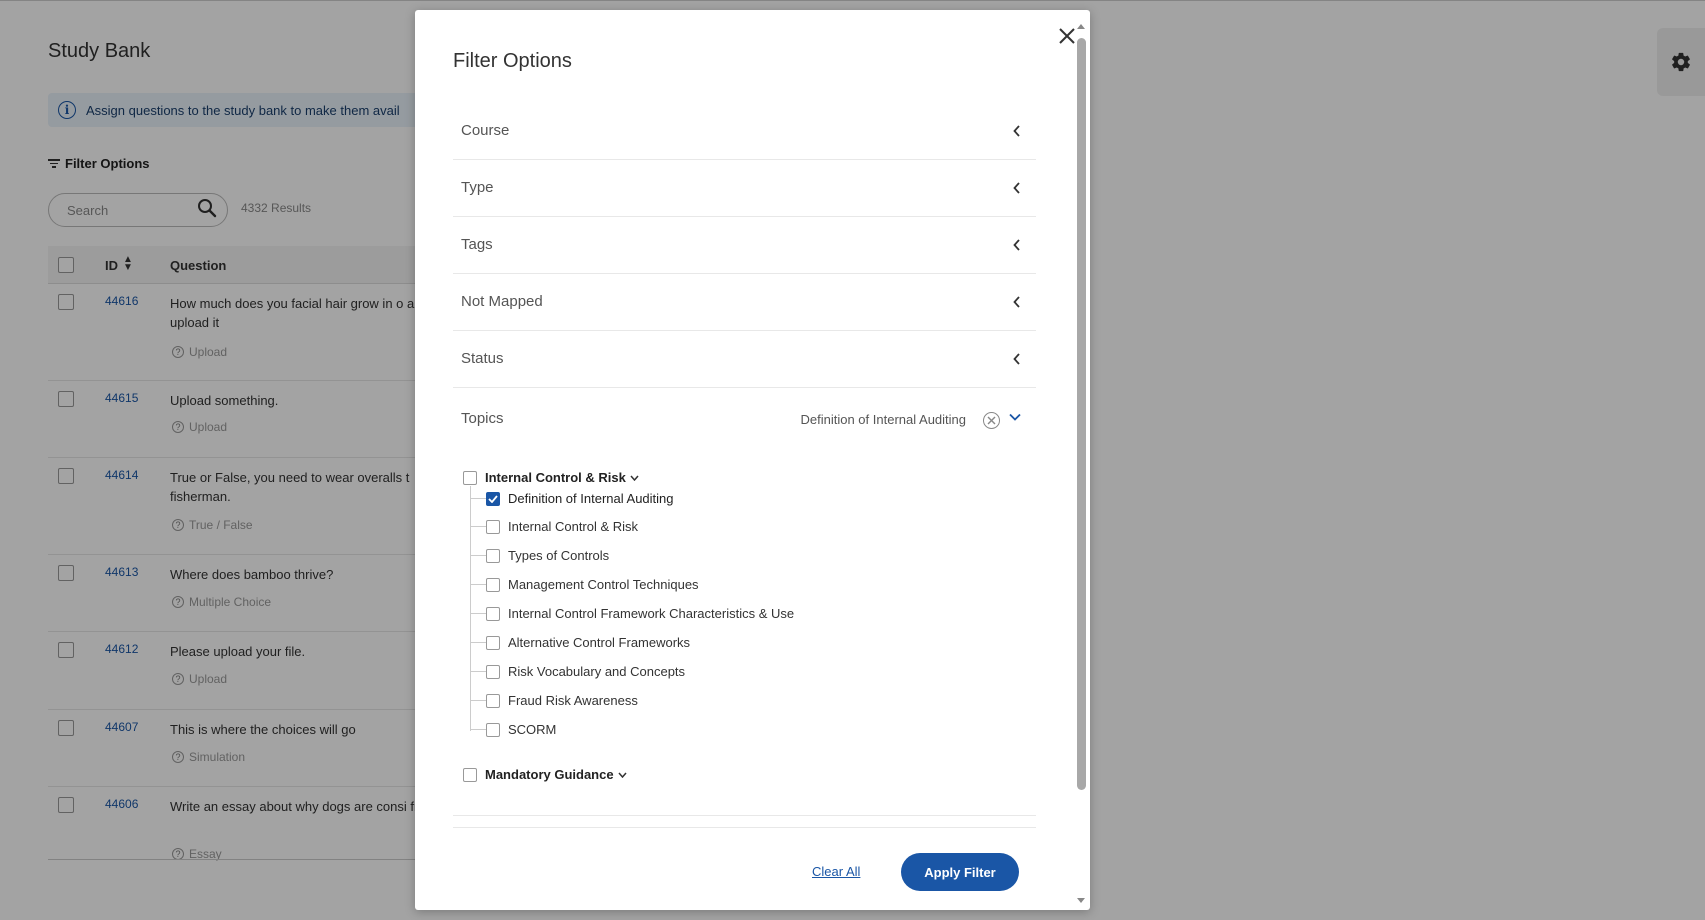 The height and width of the screenshot is (920, 1705). What do you see at coordinates (555, 477) in the screenshot?
I see `group-label: Internal Control & Risk` at bounding box center [555, 477].